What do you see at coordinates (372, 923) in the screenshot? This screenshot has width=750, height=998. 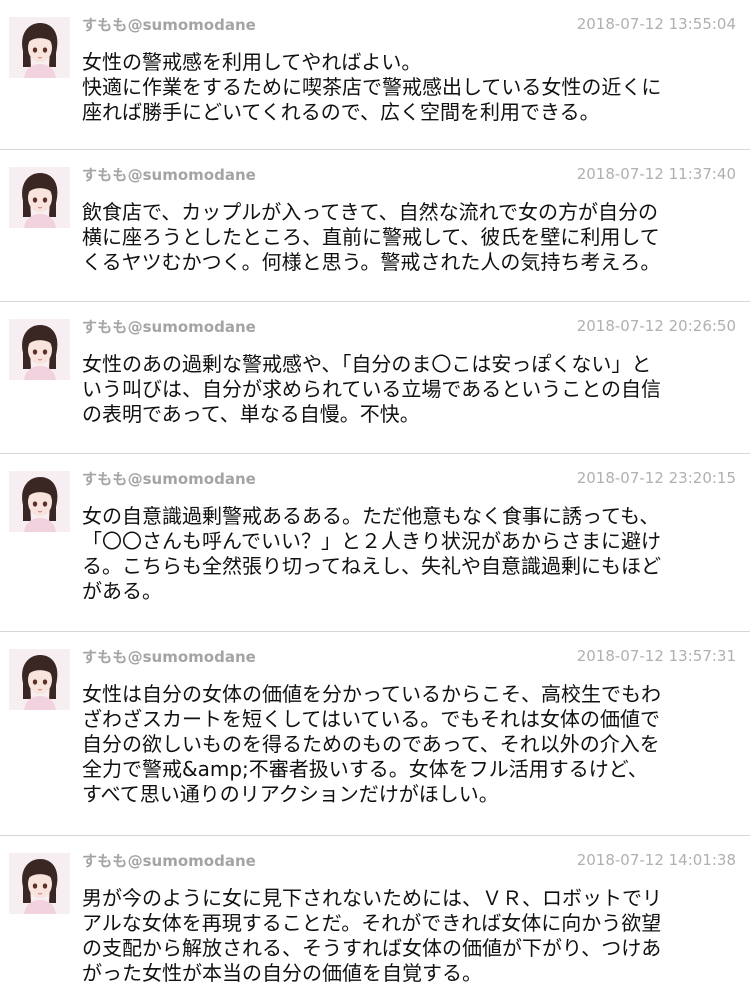 I see `tweet-text-line: アルな女体を再現することだ。それができれば女体に向かう欲望` at bounding box center [372, 923].